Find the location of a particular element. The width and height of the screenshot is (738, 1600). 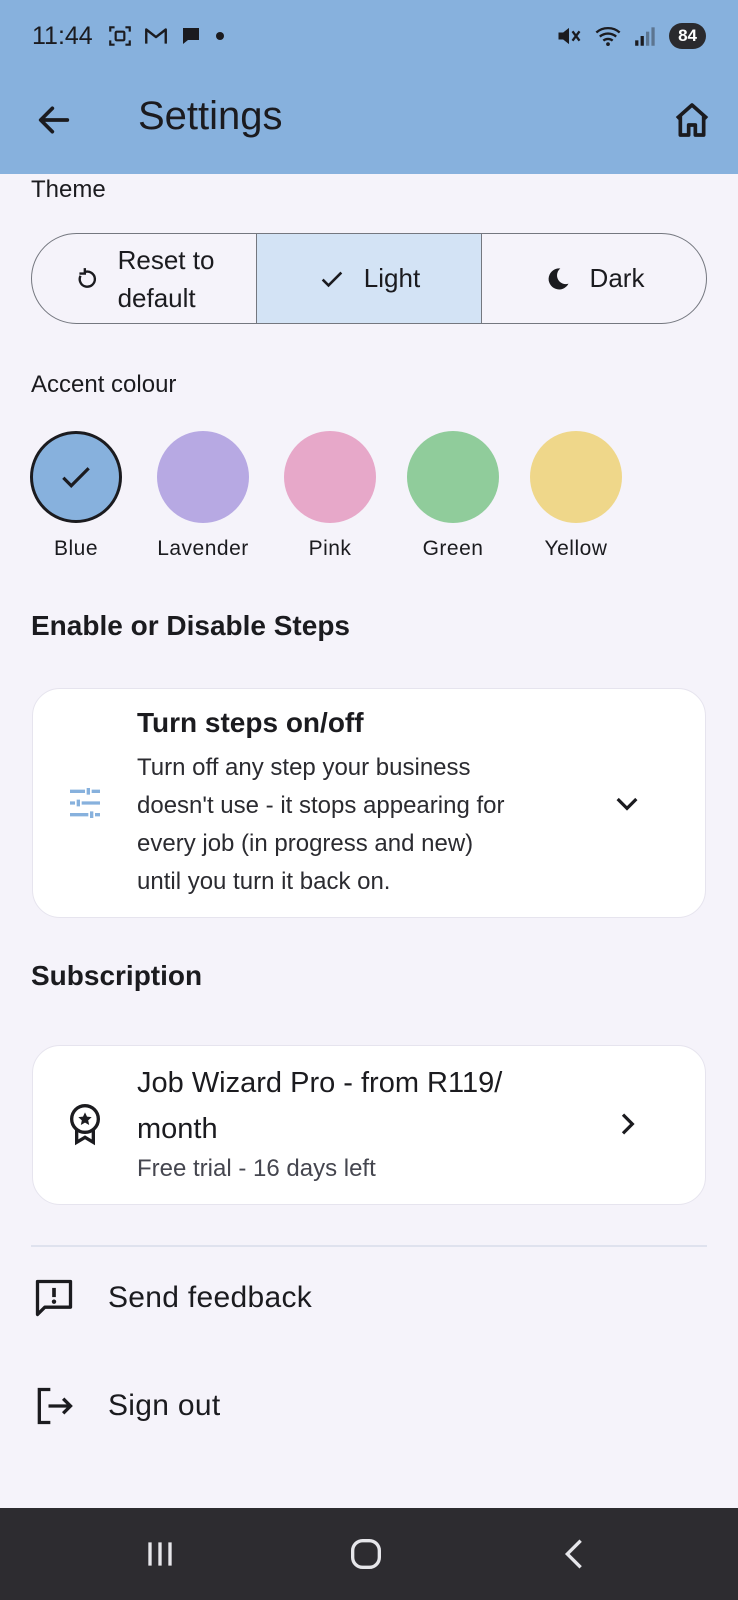

swatch-yellow: Yellow is located at coordinates (576, 496).